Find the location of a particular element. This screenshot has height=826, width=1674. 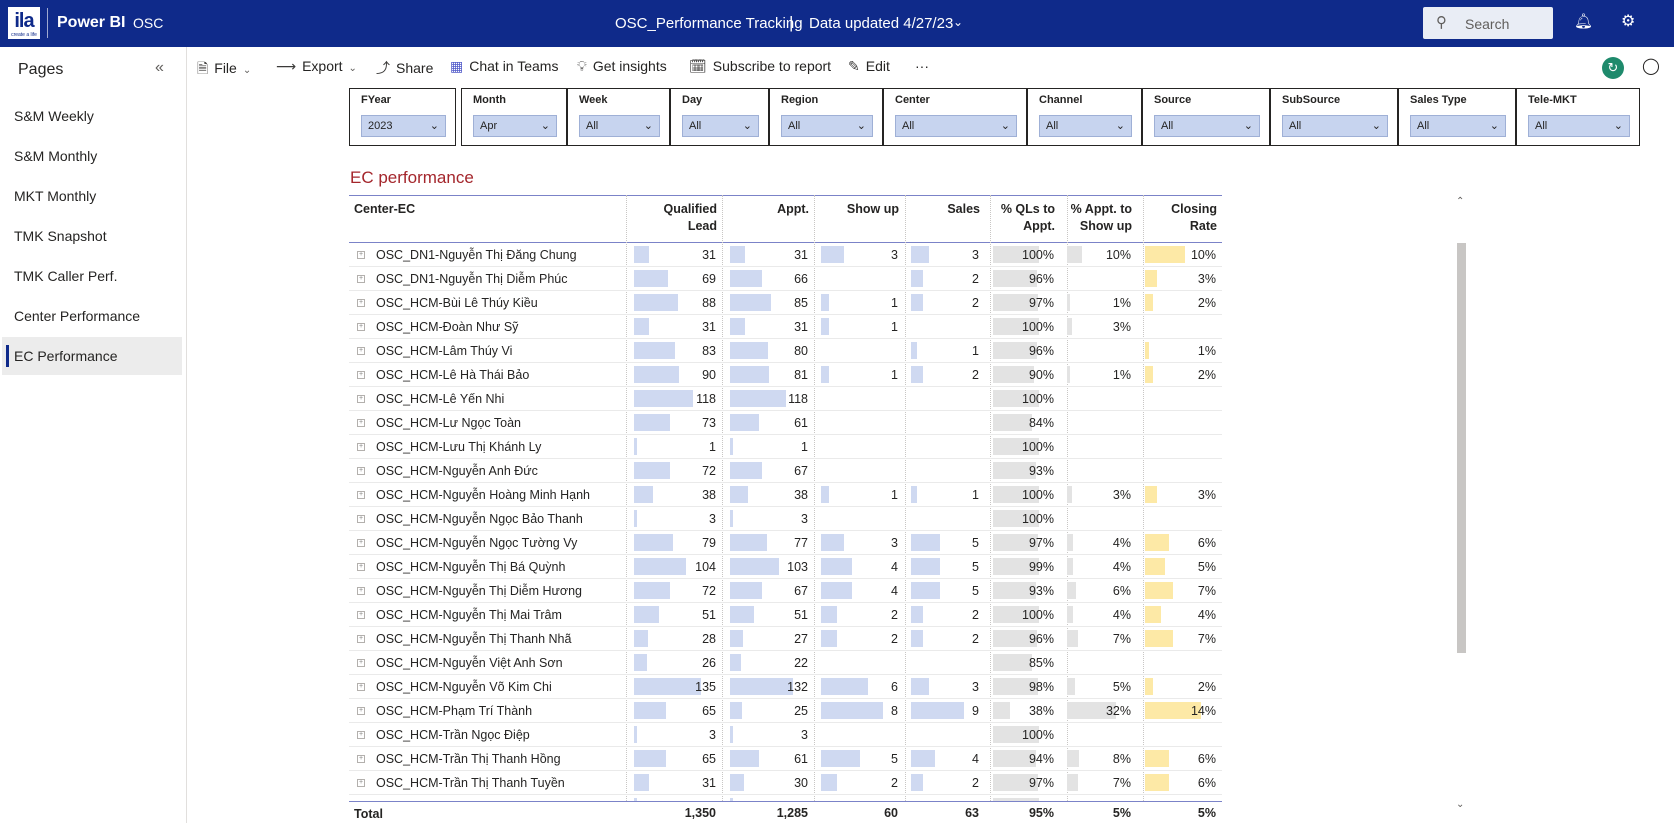

data-bar is located at coordinates (825, 302).